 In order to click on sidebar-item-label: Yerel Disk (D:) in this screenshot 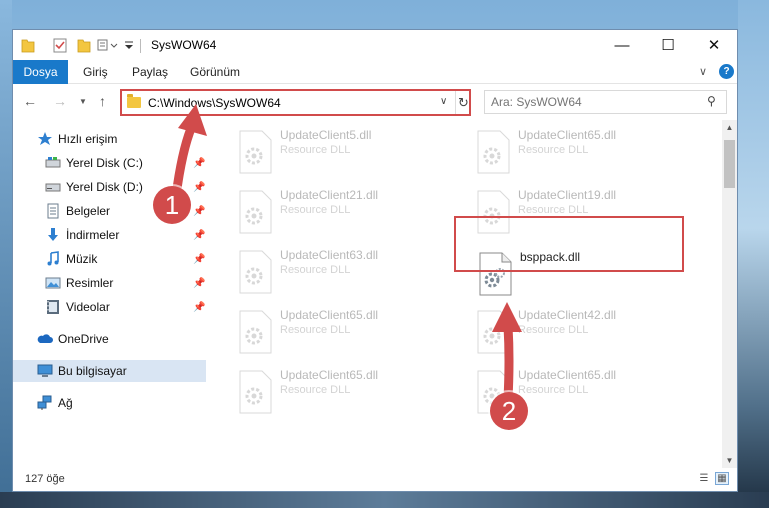, I will do `click(104, 187)`.